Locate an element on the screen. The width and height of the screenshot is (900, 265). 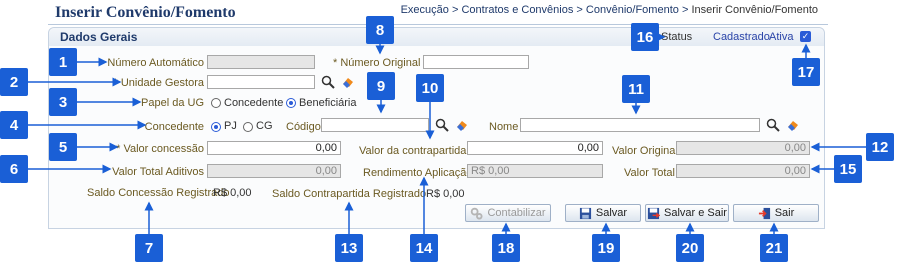
breadcrumb-item: Execução is located at coordinates (425, 10).